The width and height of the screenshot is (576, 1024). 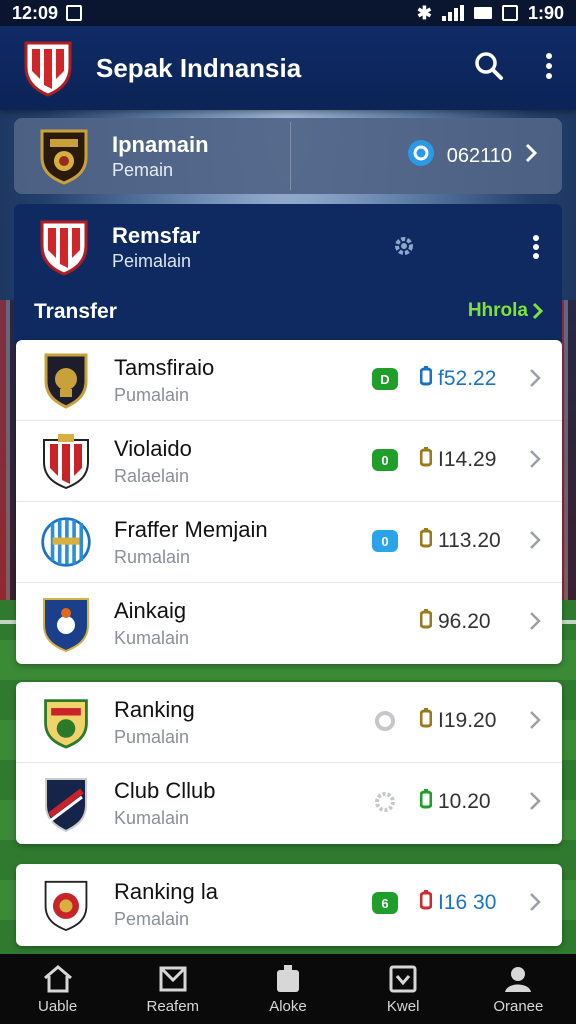 I want to click on nav-item-oranee: Oranee, so click(x=518, y=989).